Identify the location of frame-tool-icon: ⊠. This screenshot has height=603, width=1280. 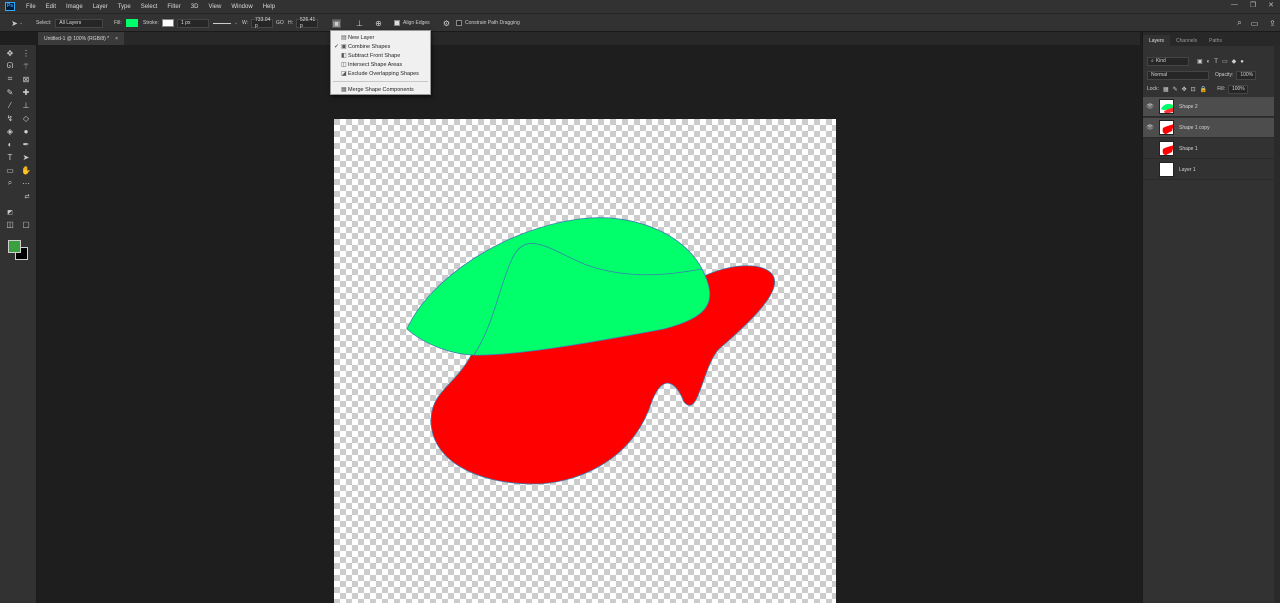
(26, 79).